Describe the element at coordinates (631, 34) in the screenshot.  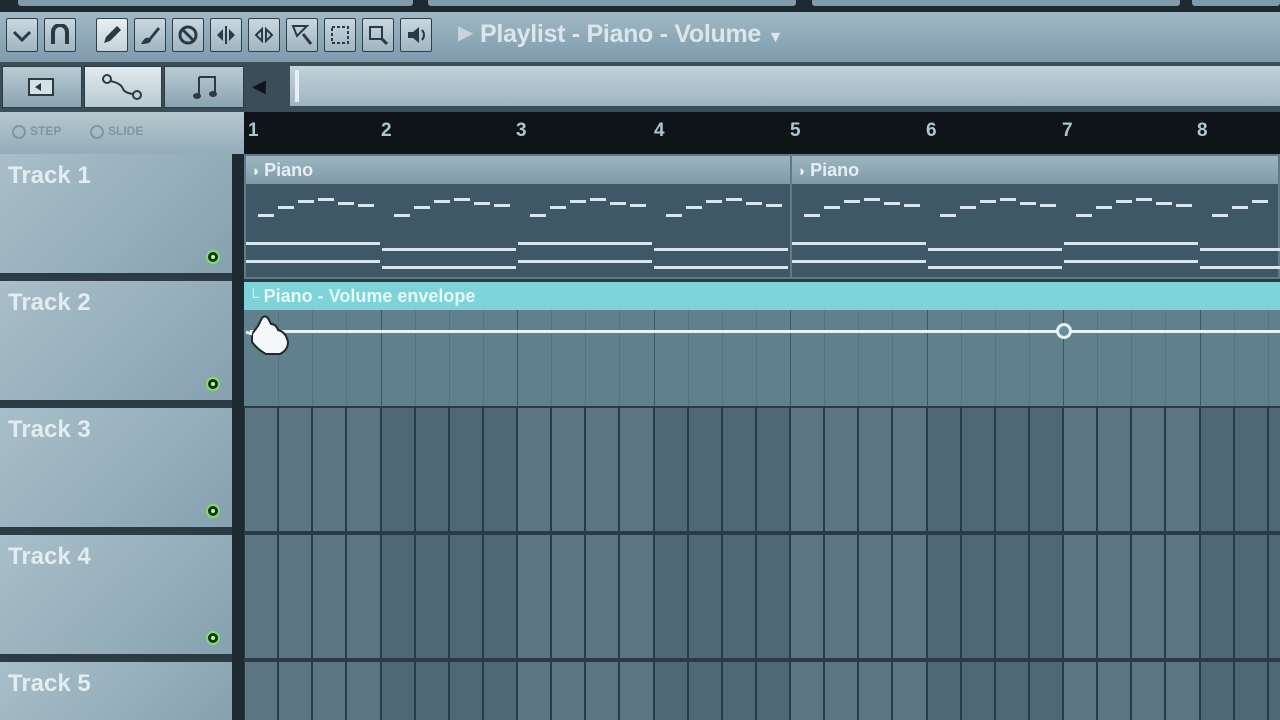
I see `playlist-title: Playlist - Piano - Volume ▼` at that location.